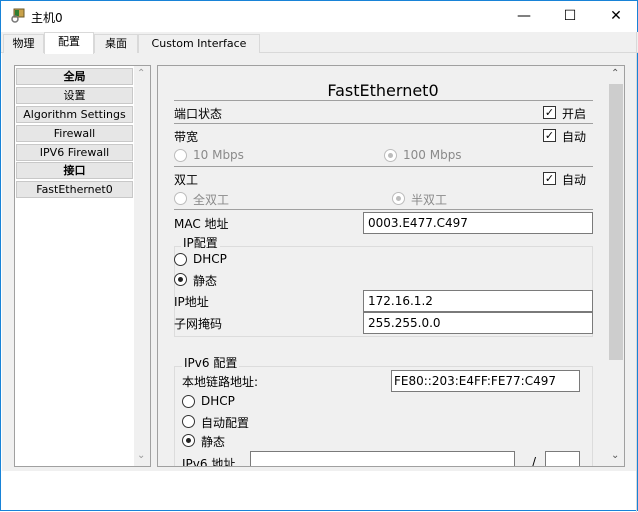  I want to click on minimize-button: —, so click(524, 16).